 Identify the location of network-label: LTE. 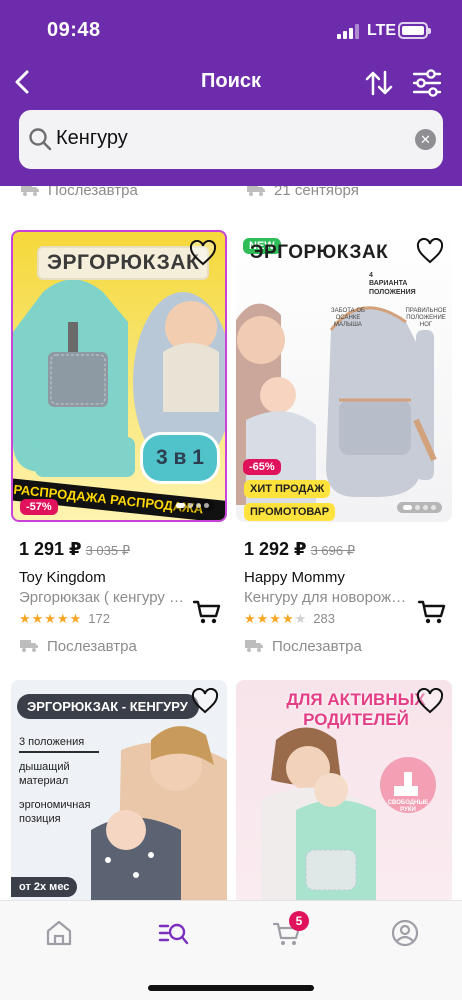
(382, 30).